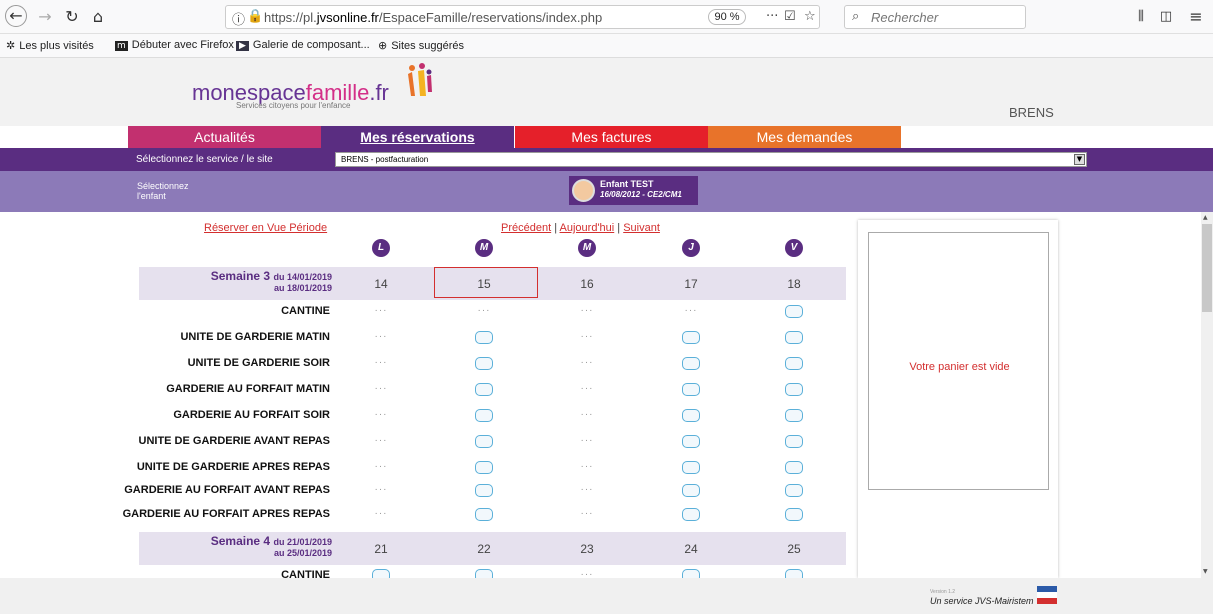 The width and height of the screenshot is (1213, 614). I want to click on day-badge-thursday: J, so click(691, 248).